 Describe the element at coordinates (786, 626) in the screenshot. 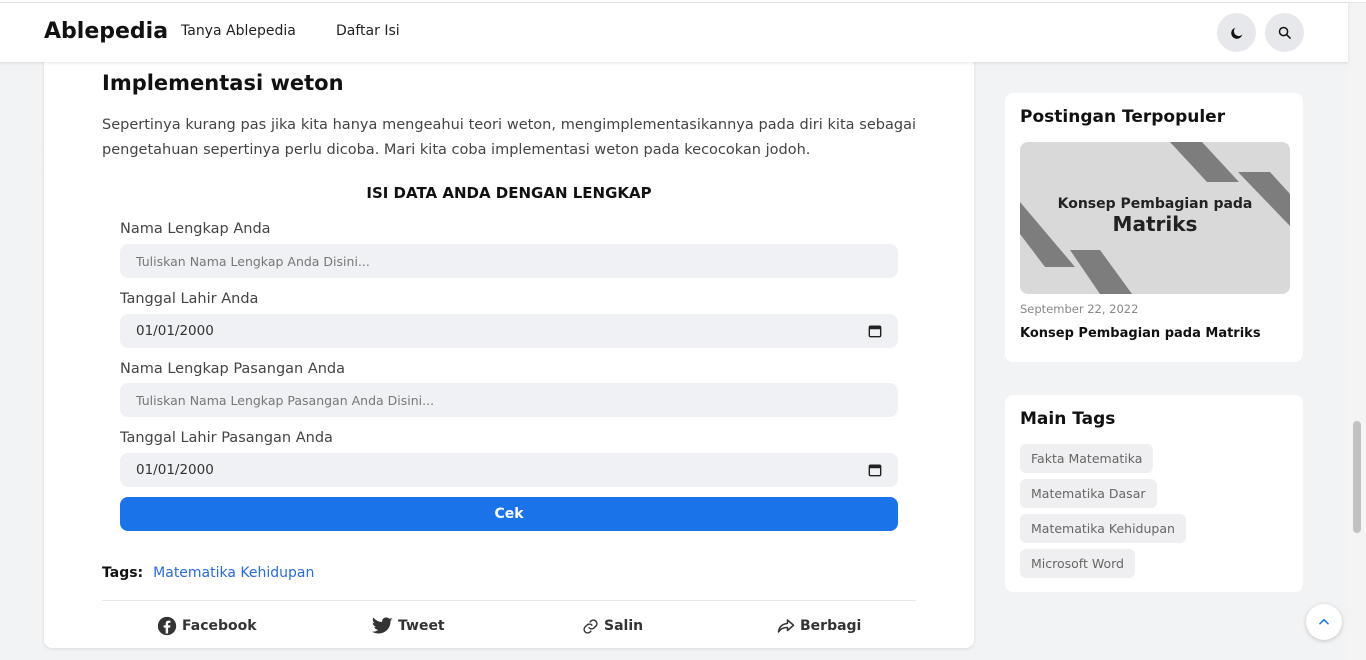

I see `share-arrow-icon` at that location.